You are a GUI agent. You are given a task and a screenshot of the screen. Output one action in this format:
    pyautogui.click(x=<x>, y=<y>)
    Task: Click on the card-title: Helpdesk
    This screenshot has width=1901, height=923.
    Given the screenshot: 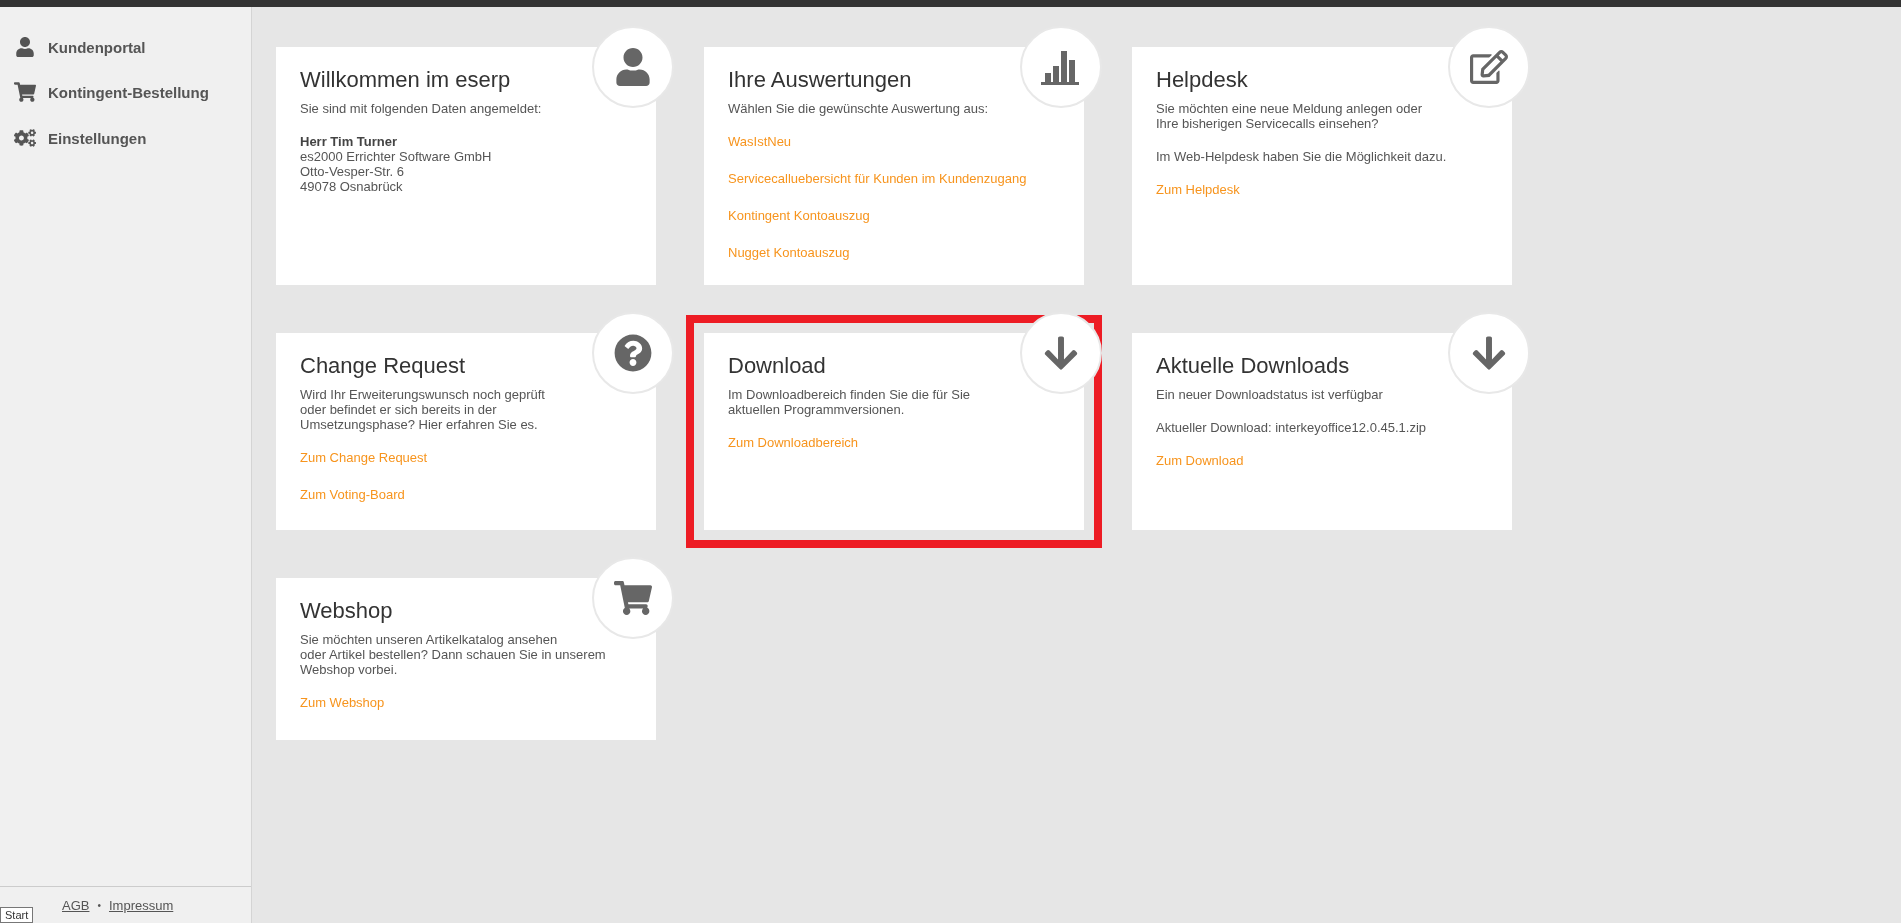 What is the action you would take?
    pyautogui.click(x=1202, y=80)
    